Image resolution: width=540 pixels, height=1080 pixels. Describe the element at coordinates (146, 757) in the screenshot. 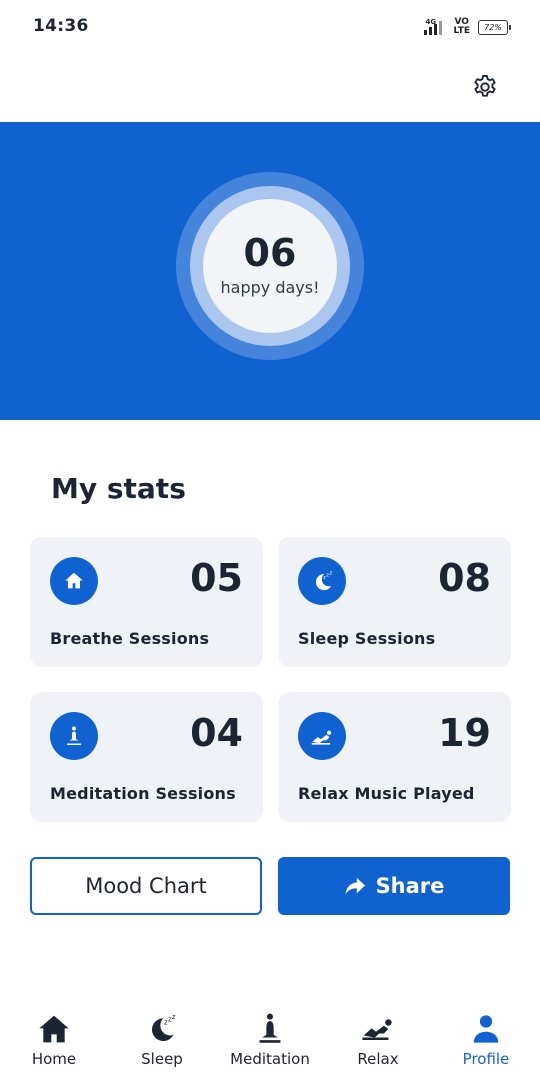

I see `stat-card-meditation: 04 Meditation Sessions` at that location.